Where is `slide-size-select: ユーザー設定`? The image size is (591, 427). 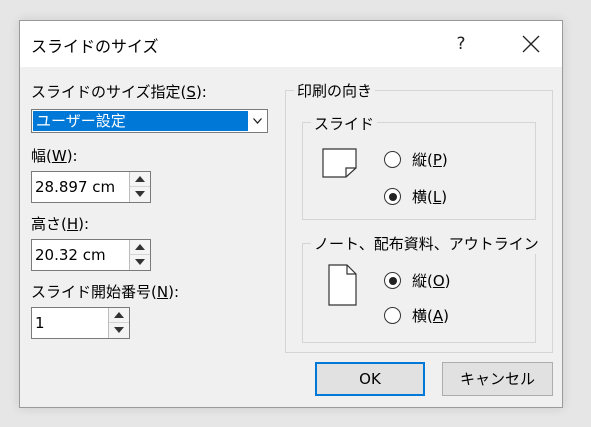 slide-size-select: ユーザー設定 is located at coordinates (149, 121).